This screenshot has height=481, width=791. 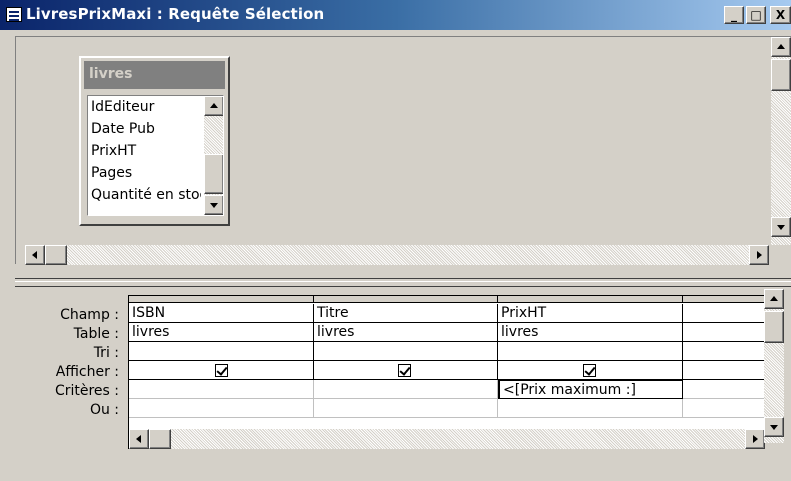 What do you see at coordinates (397, 255) in the screenshot?
I see `table-pane-hscroll` at bounding box center [397, 255].